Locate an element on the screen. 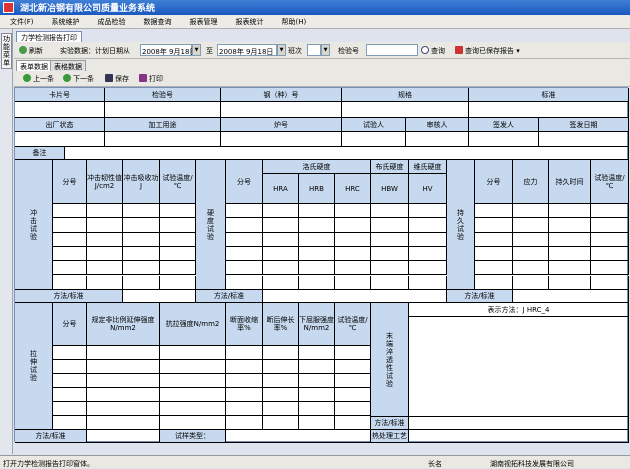 Image resolution: width=630 pixels, height=469 pixels. menu-report-stats: 报表统计 is located at coordinates (249, 21).